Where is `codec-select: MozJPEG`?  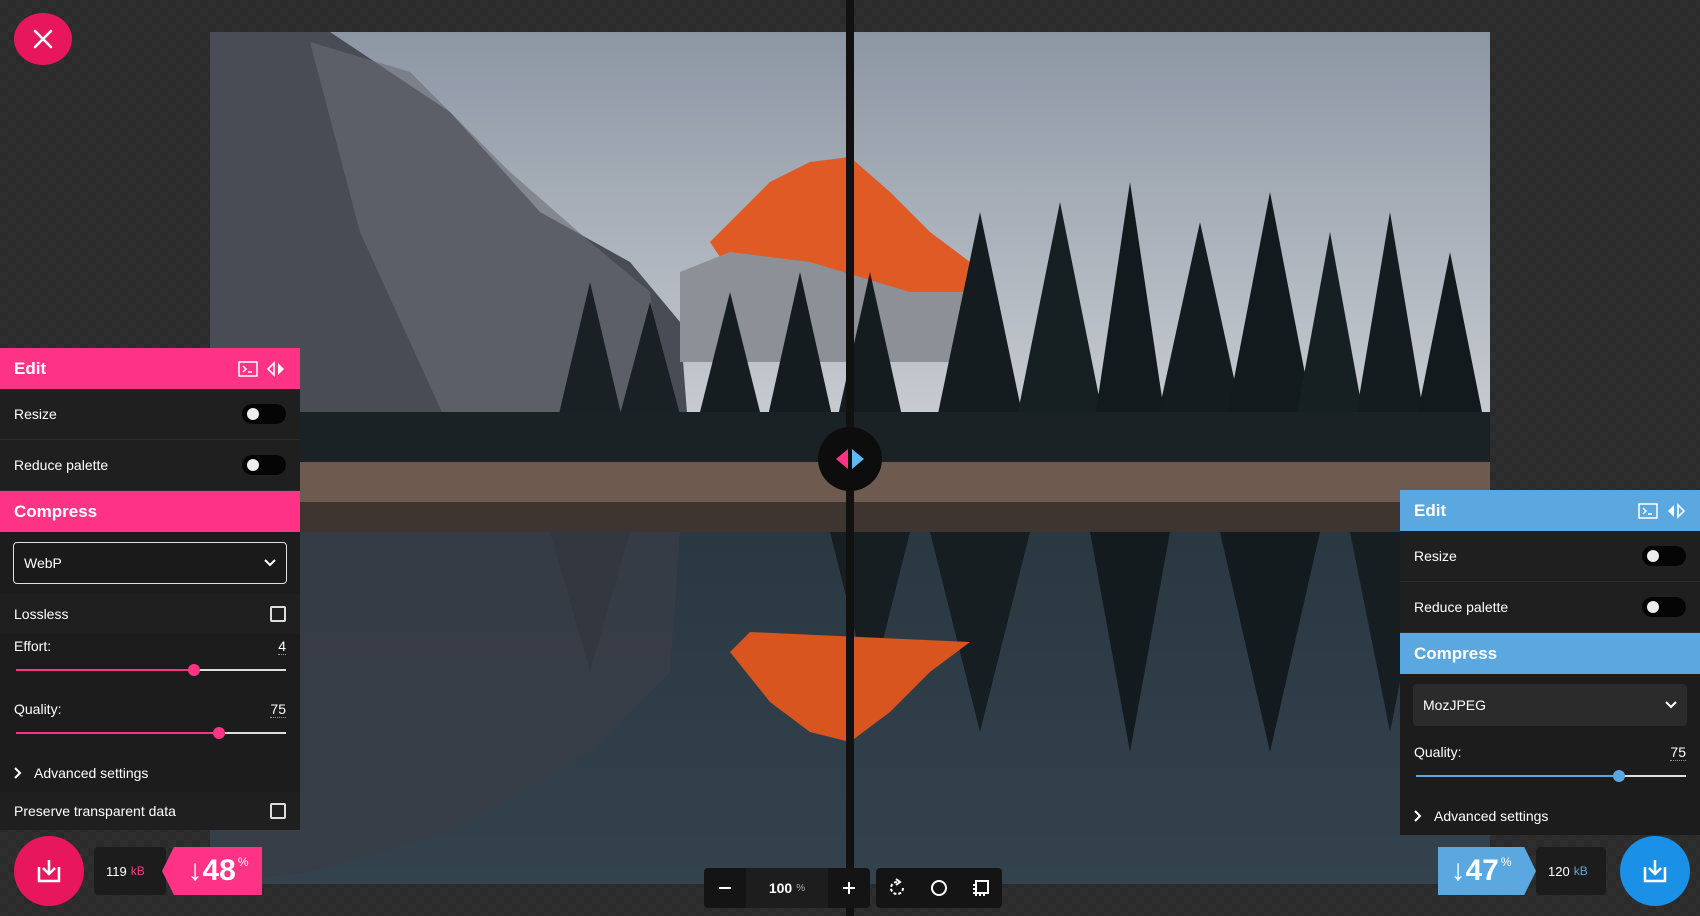 codec-select: MozJPEG is located at coordinates (1550, 705).